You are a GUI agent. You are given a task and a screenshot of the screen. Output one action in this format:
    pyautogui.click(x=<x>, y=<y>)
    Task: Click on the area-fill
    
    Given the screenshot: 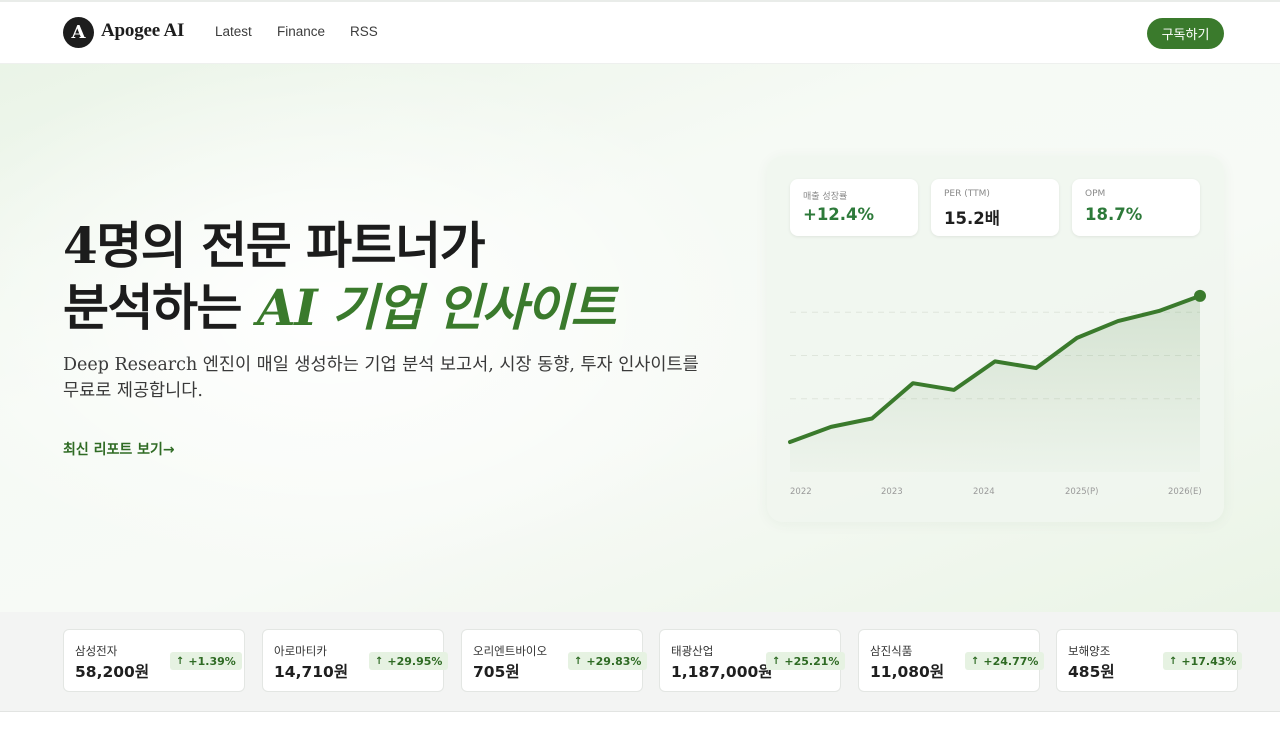 What is the action you would take?
    pyautogui.click(x=995, y=383)
    